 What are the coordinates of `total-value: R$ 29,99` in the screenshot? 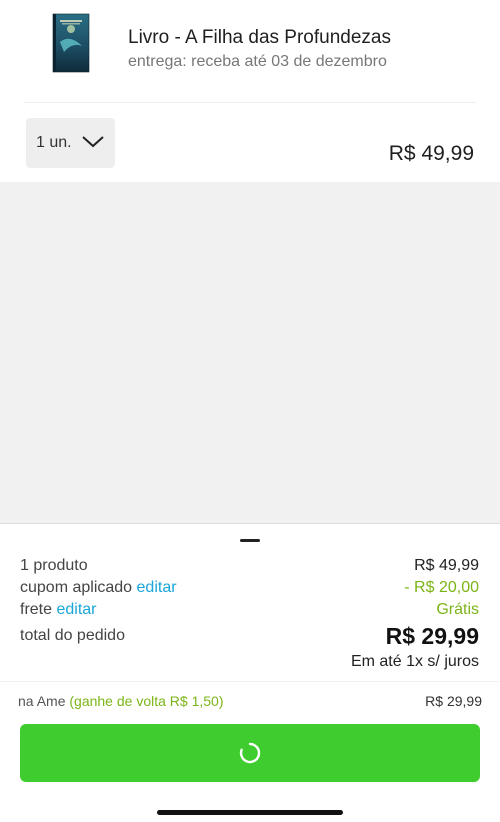 It's located at (432, 636).